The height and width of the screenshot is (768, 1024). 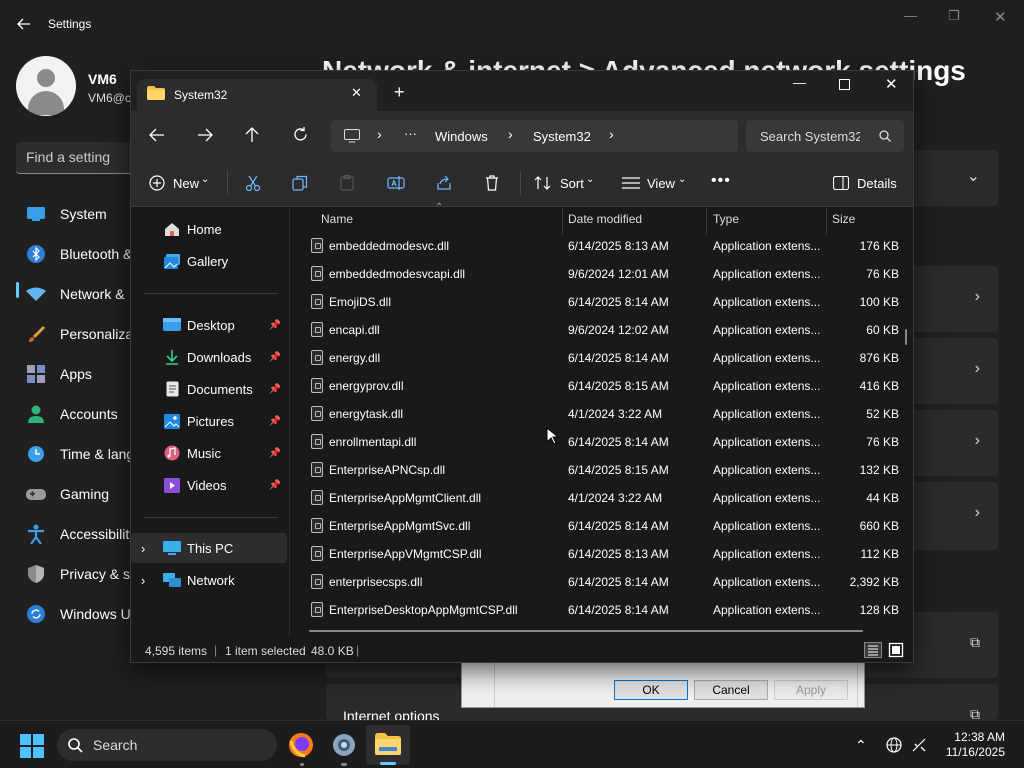 I want to click on tab-system32: System32 ✕, so click(x=257, y=95).